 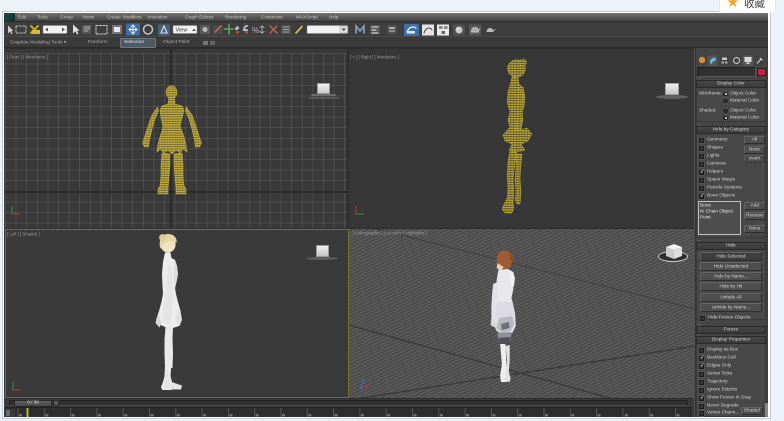 What do you see at coordinates (182, 31) in the screenshot?
I see `svg-text: View` at bounding box center [182, 31].